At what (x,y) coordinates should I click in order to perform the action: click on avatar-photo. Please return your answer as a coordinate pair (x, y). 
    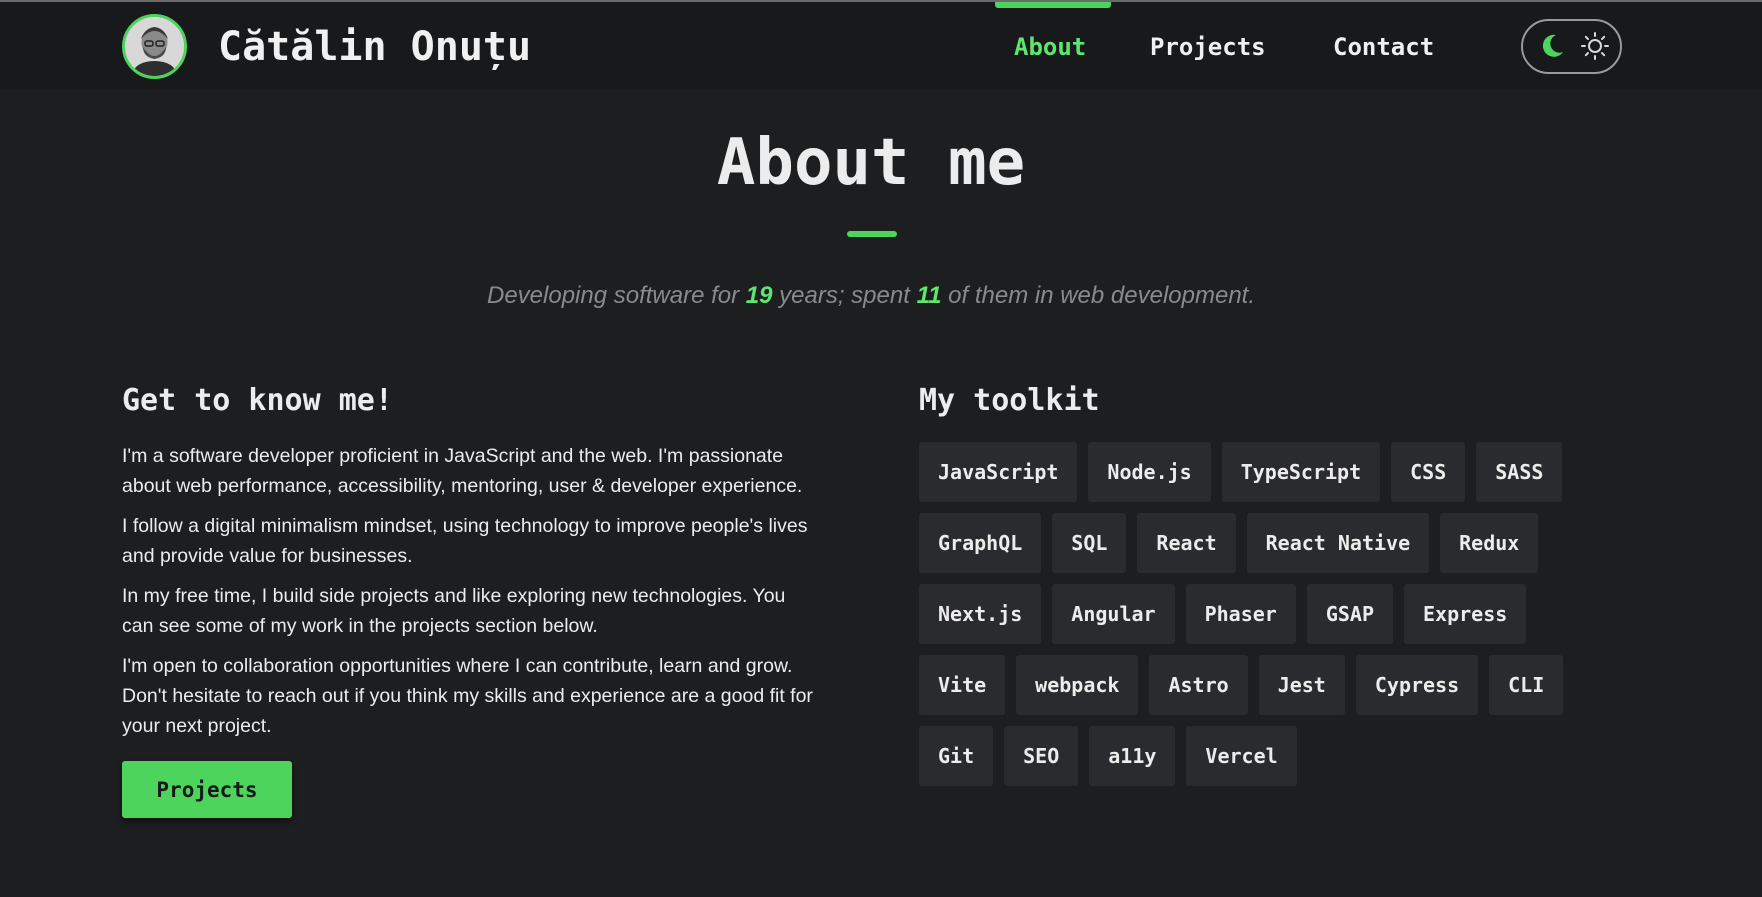
    Looking at the image, I should click on (154, 46).